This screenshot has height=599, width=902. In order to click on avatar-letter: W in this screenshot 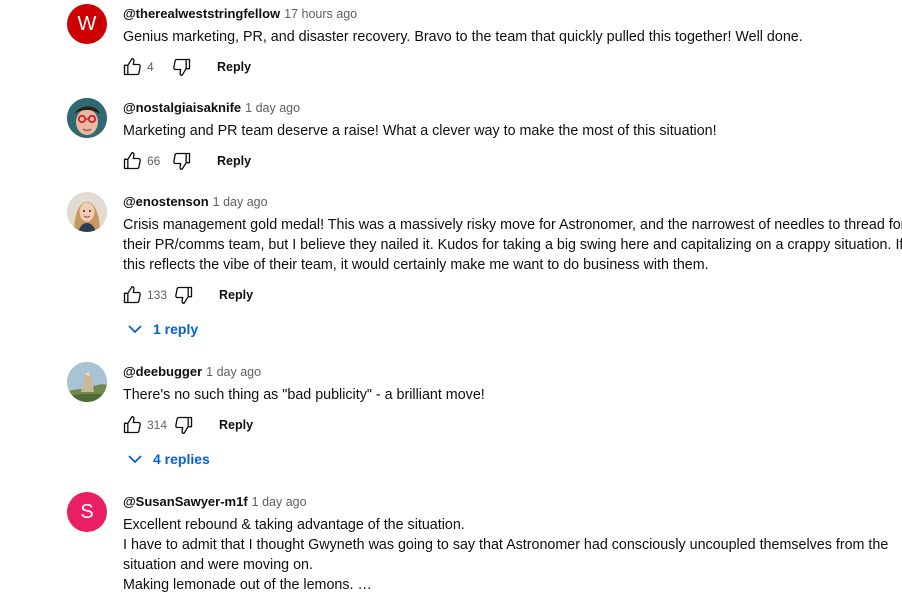, I will do `click(87, 23)`.